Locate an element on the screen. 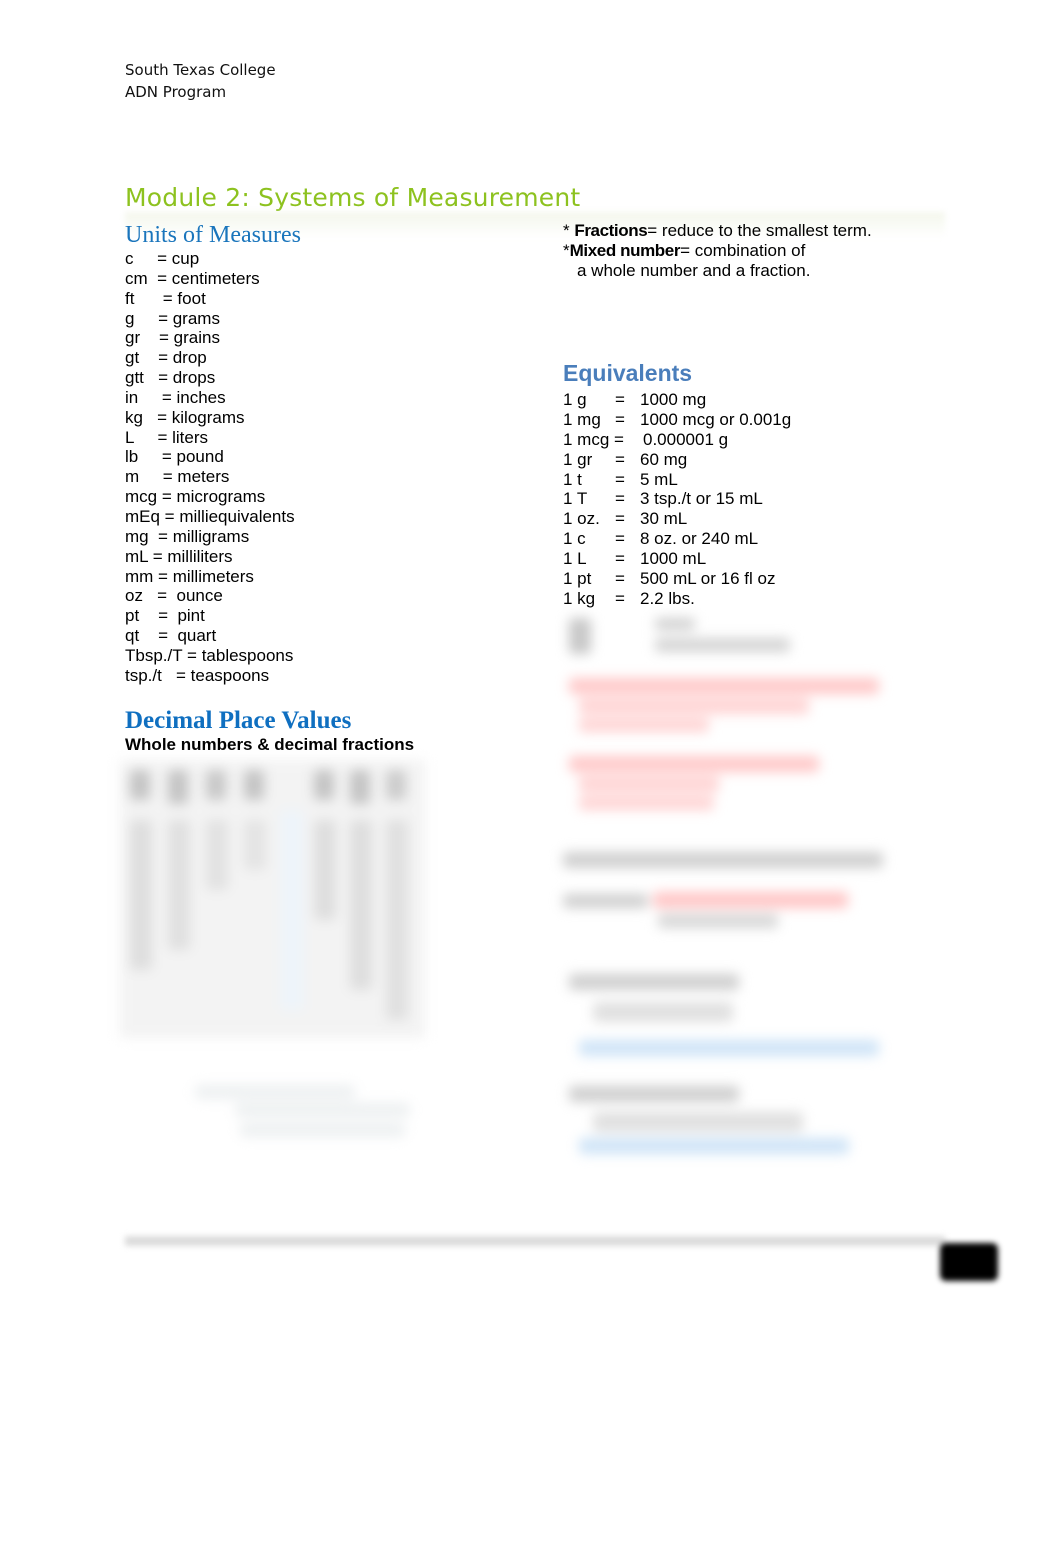  unit-item: m = meters is located at coordinates (177, 477).